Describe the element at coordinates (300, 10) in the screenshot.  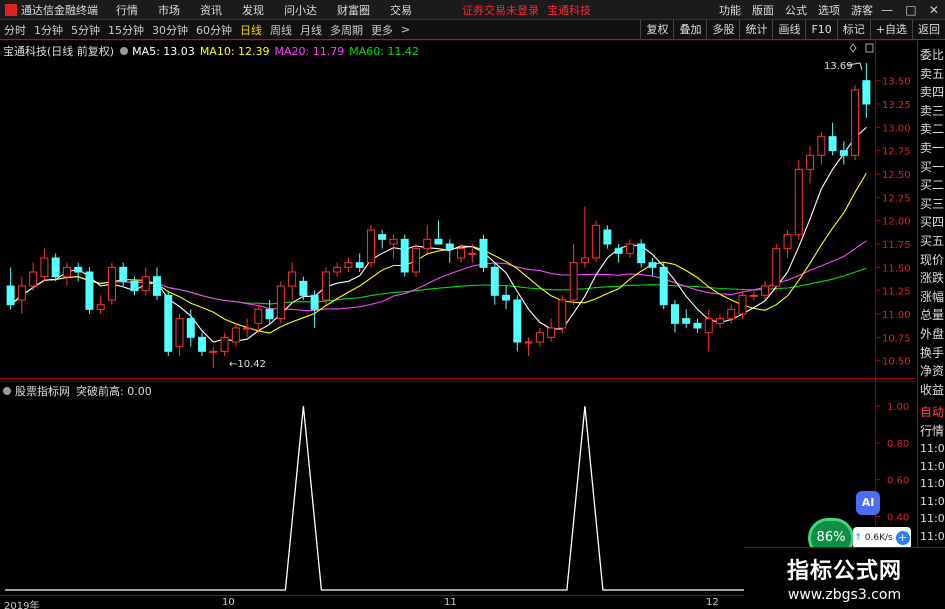
I see `menu-item-ask: 问小达` at that location.